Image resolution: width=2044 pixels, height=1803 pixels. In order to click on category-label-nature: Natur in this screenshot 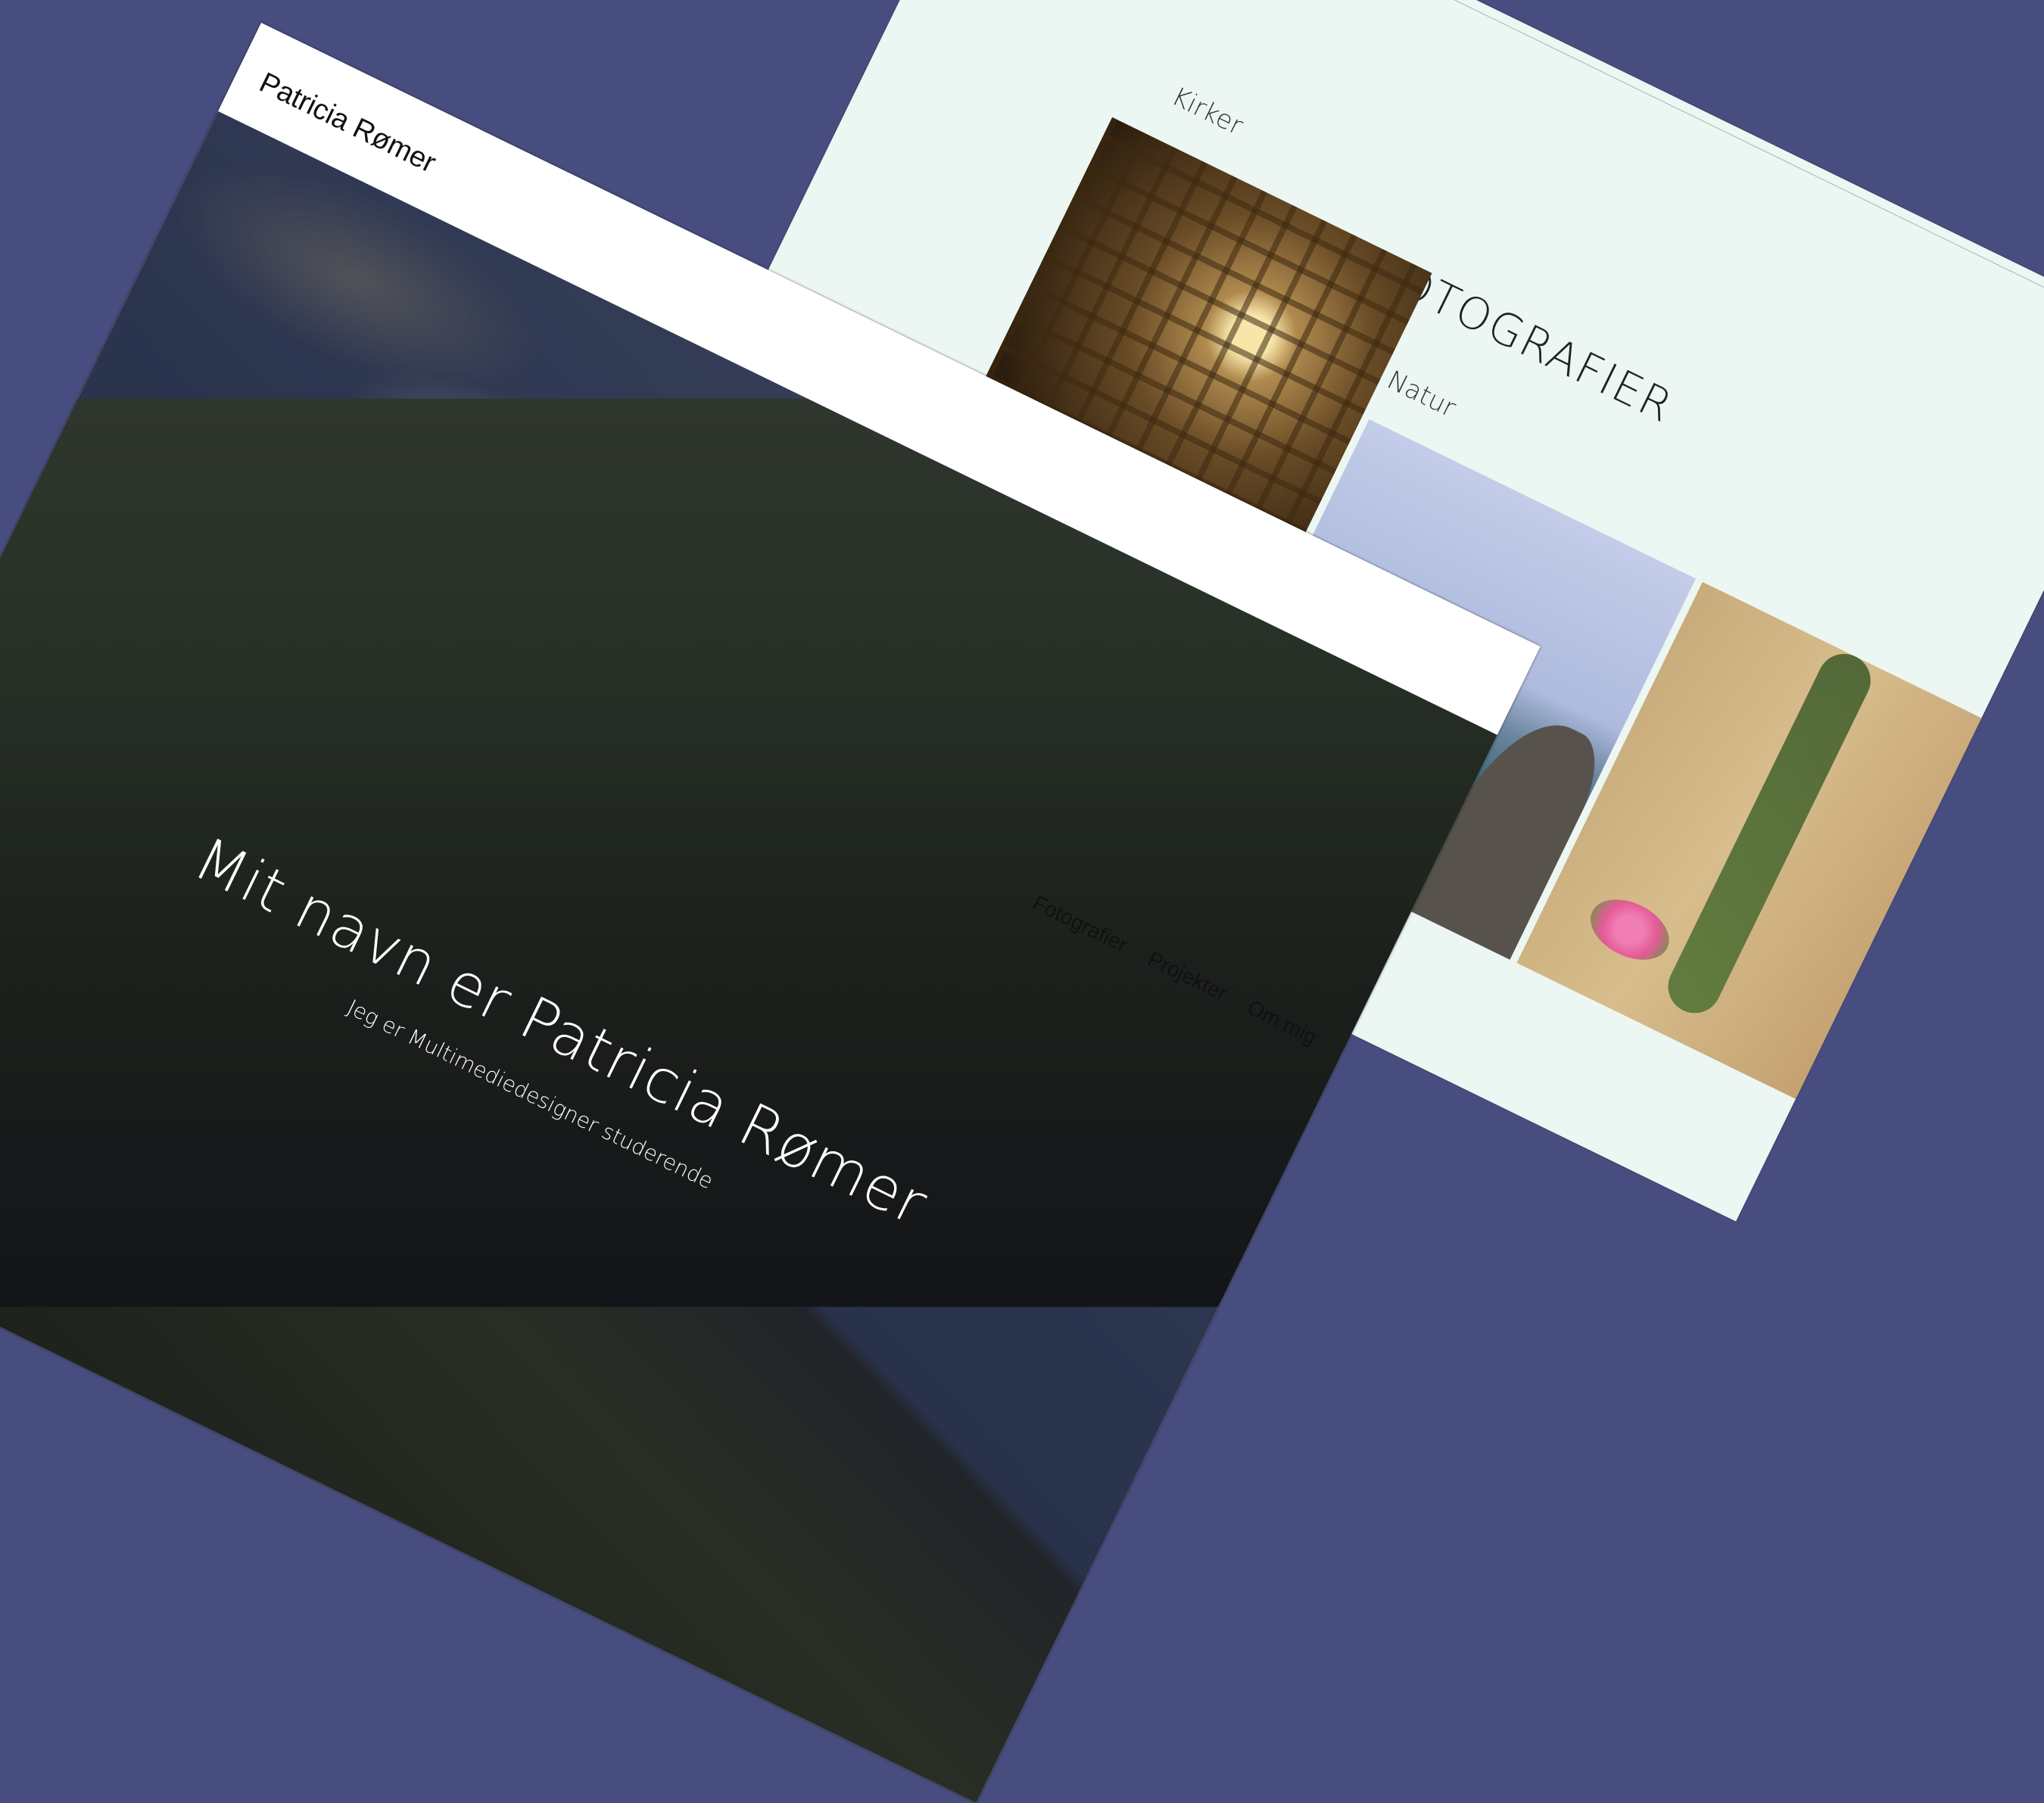, I will do `click(1421, 394)`.